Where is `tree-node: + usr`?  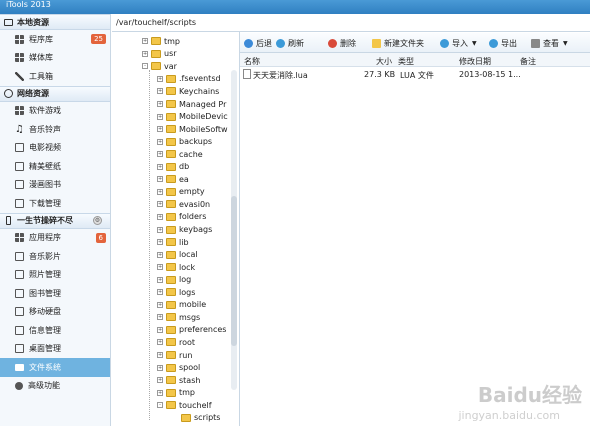
tree-node: + usr is located at coordinates (159, 54).